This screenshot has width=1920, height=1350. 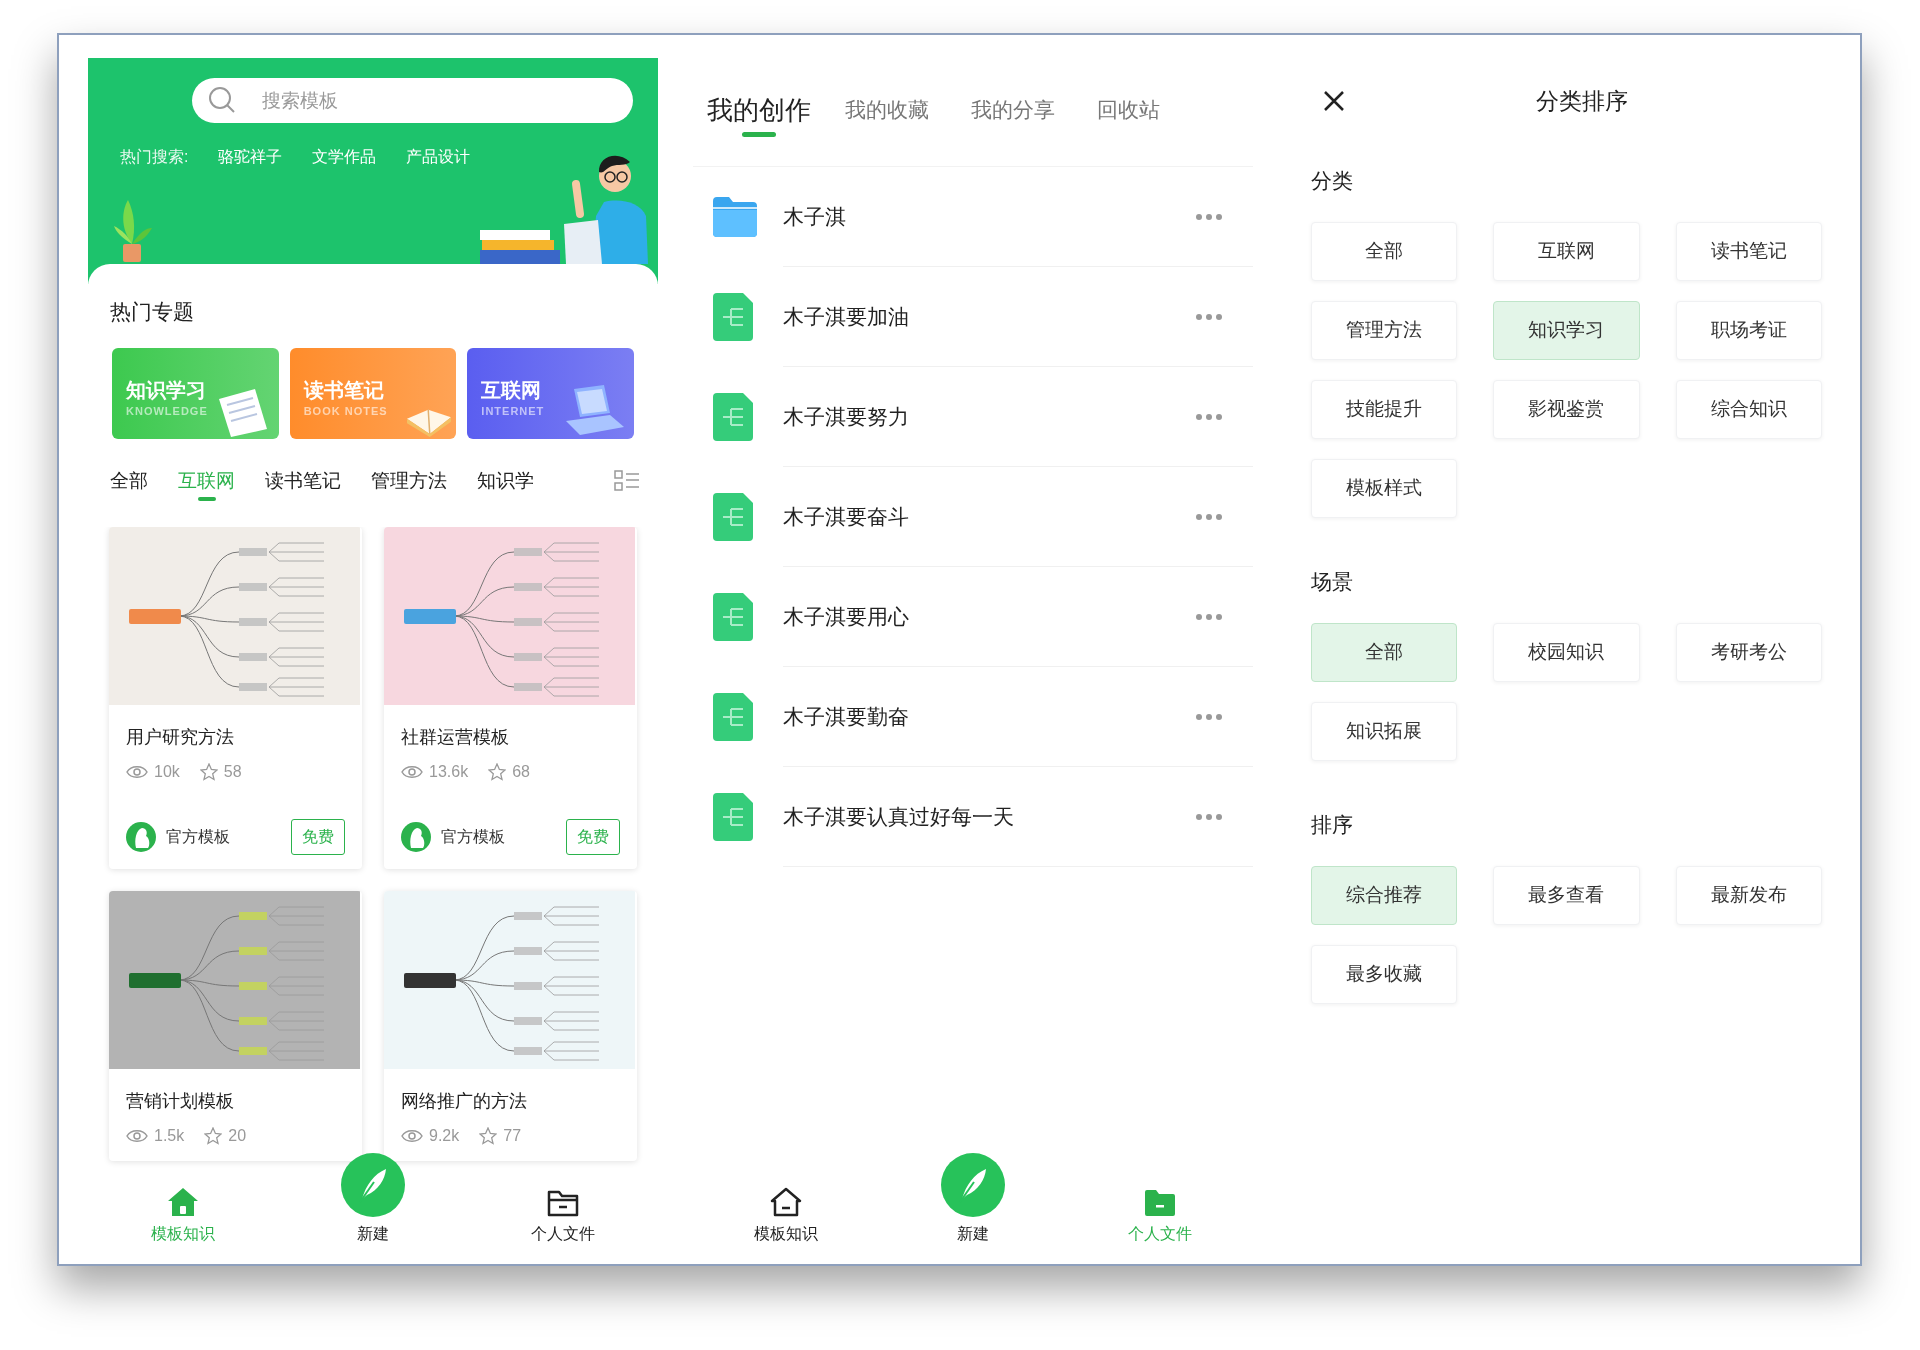 What do you see at coordinates (1384, 731) in the screenshot?
I see `filter-chip: 知识拓展` at bounding box center [1384, 731].